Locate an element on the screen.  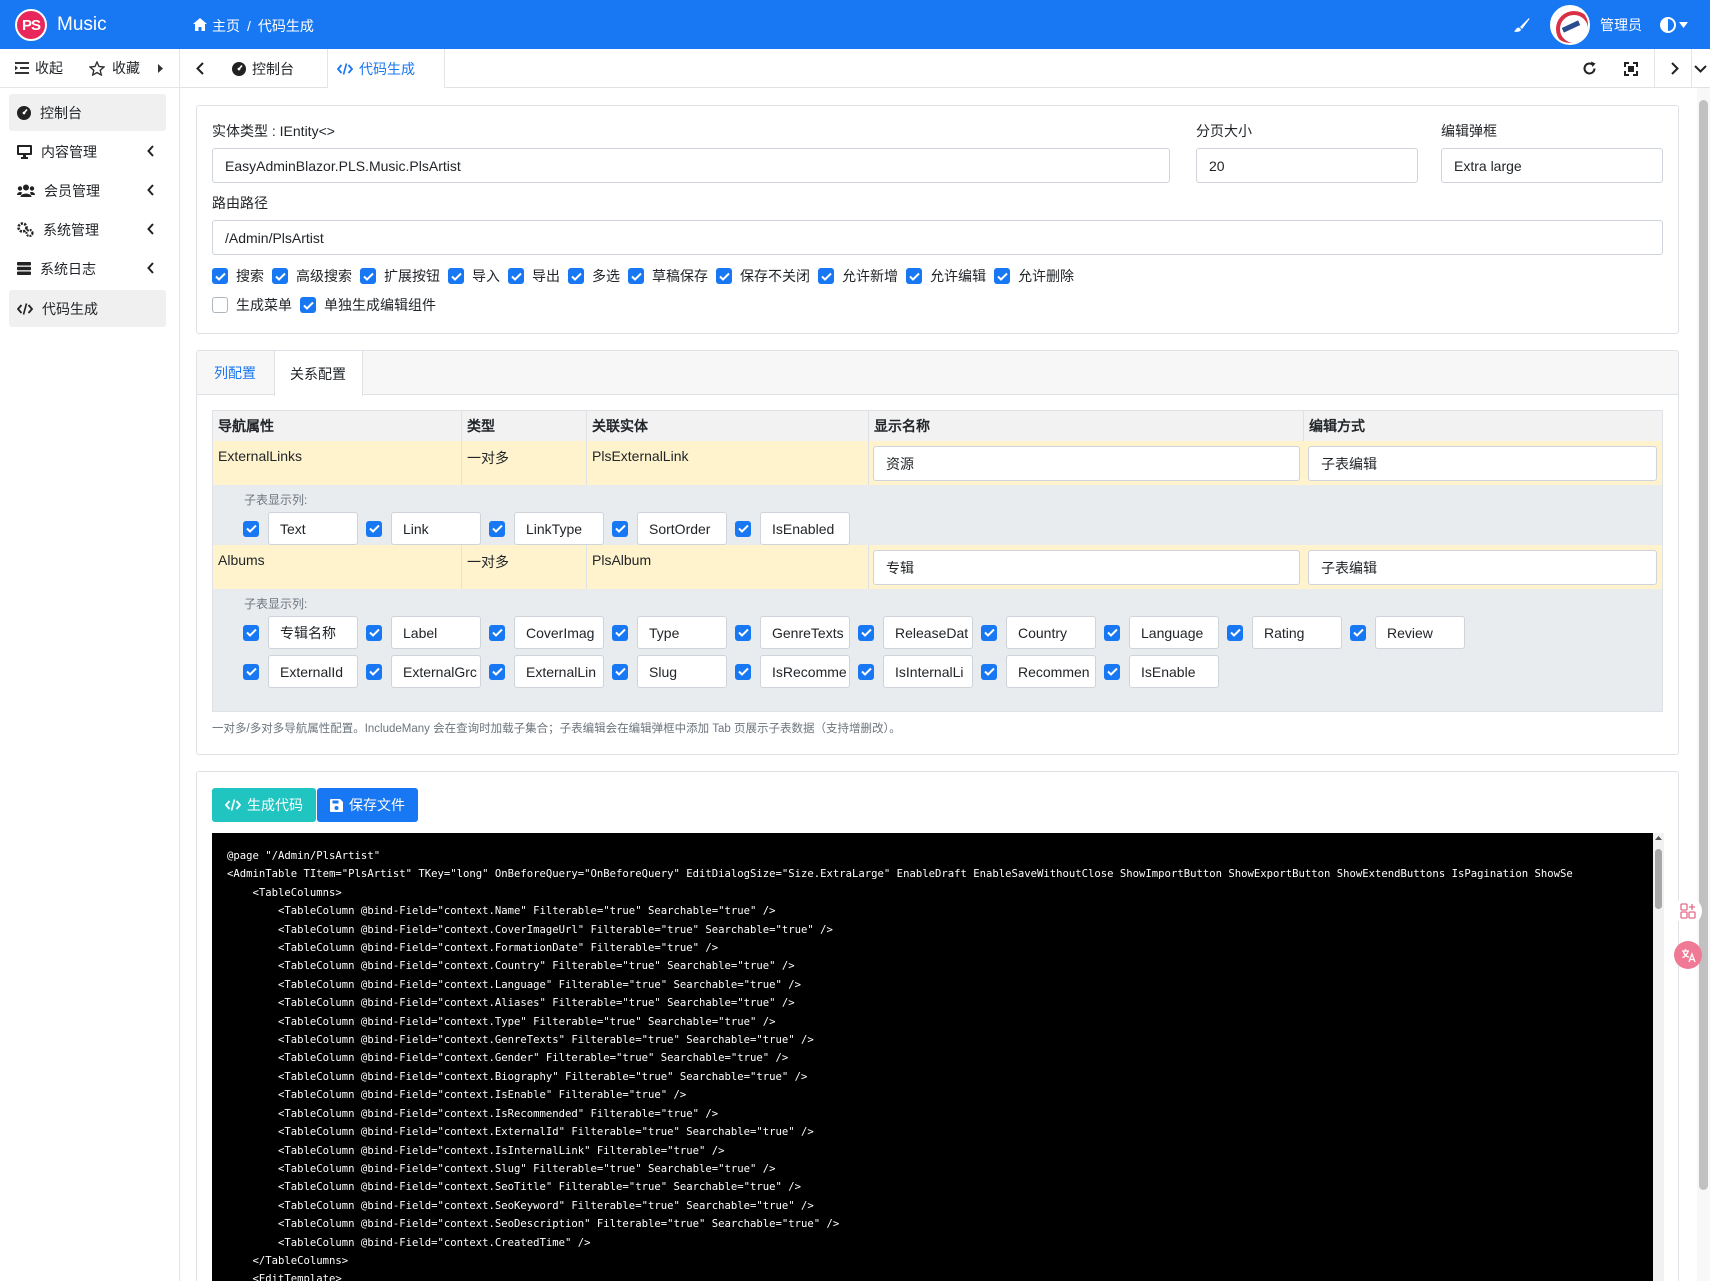
user-name: 管理员 is located at coordinates (1621, 25).